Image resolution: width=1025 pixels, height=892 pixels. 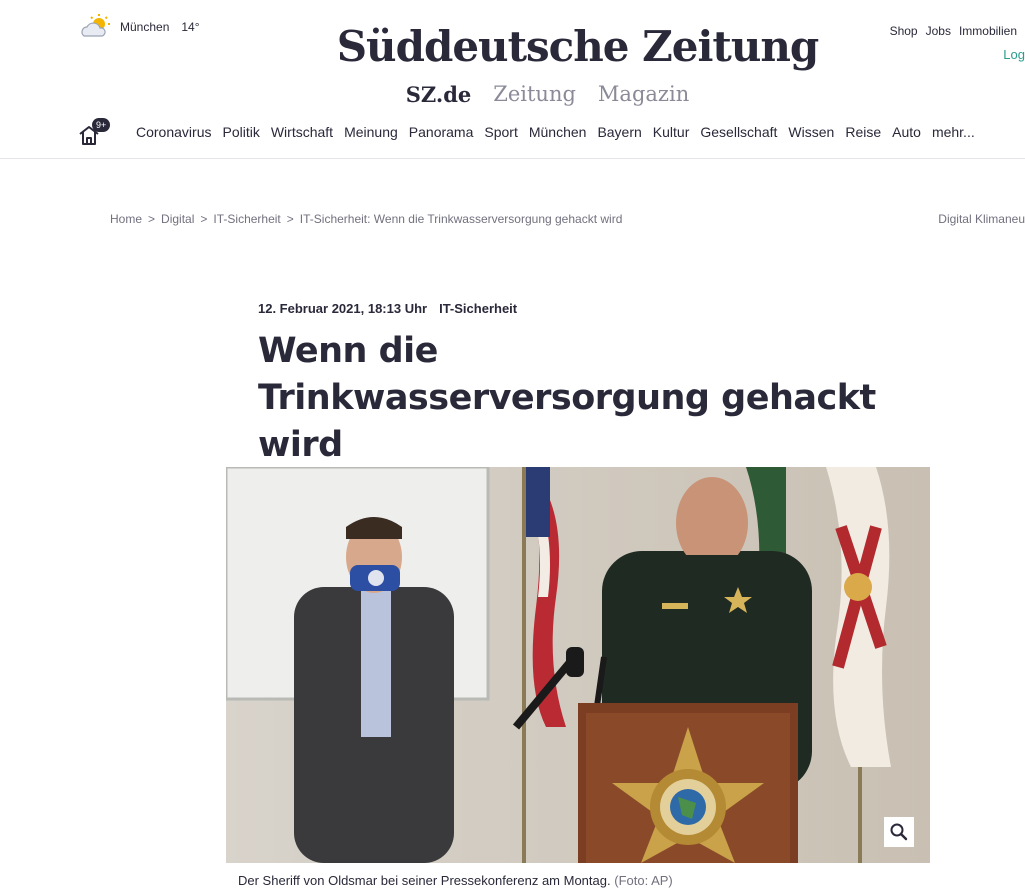 What do you see at coordinates (240, 132) in the screenshot?
I see `nav-item-politik: Politik` at bounding box center [240, 132].